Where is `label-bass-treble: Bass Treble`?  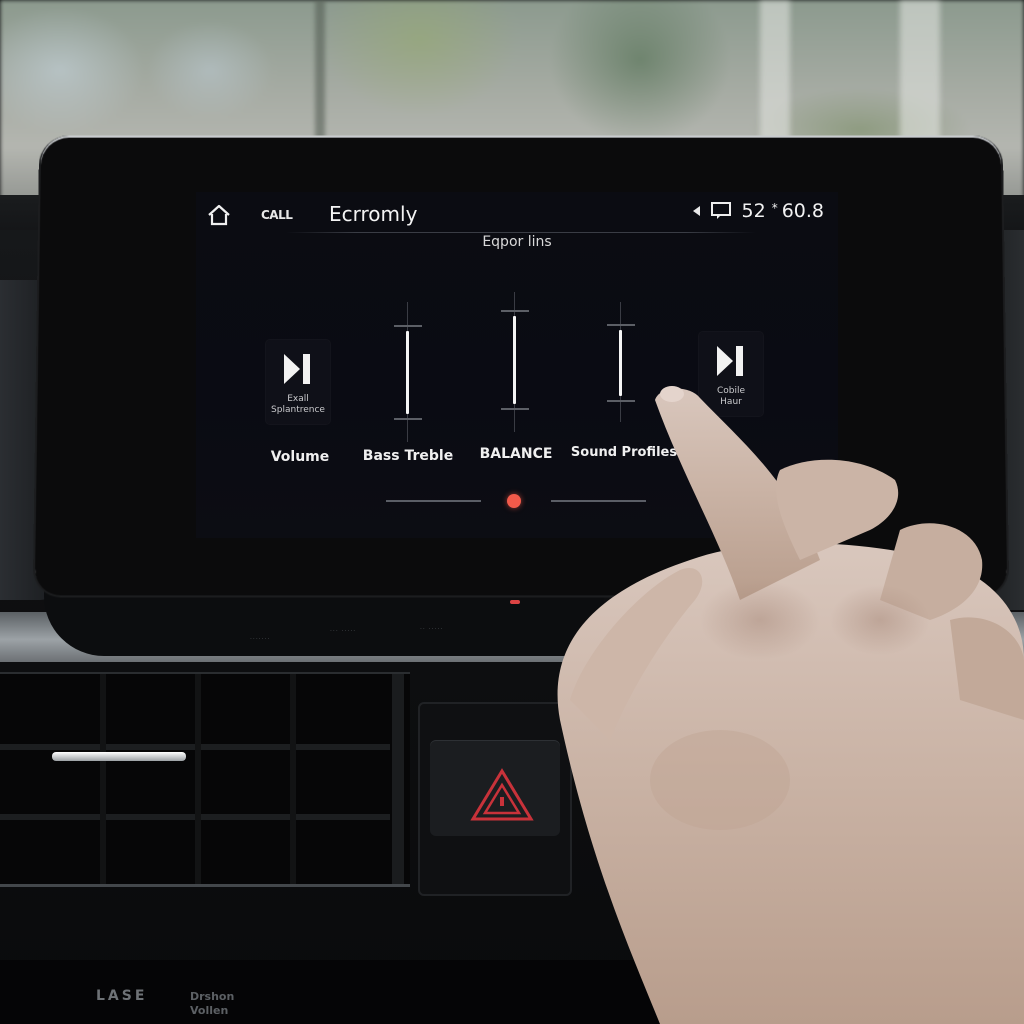
label-bass-treble: Bass Treble is located at coordinates (408, 456).